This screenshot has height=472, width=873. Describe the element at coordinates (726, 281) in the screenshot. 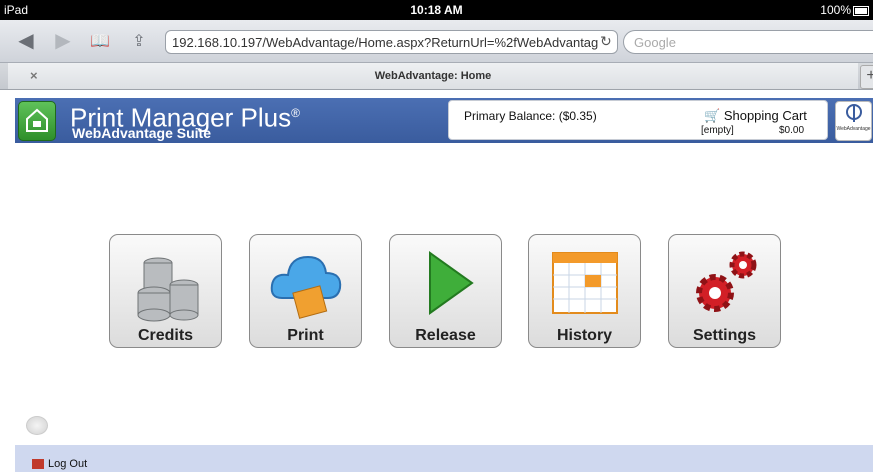

I see `gears-icon` at that location.